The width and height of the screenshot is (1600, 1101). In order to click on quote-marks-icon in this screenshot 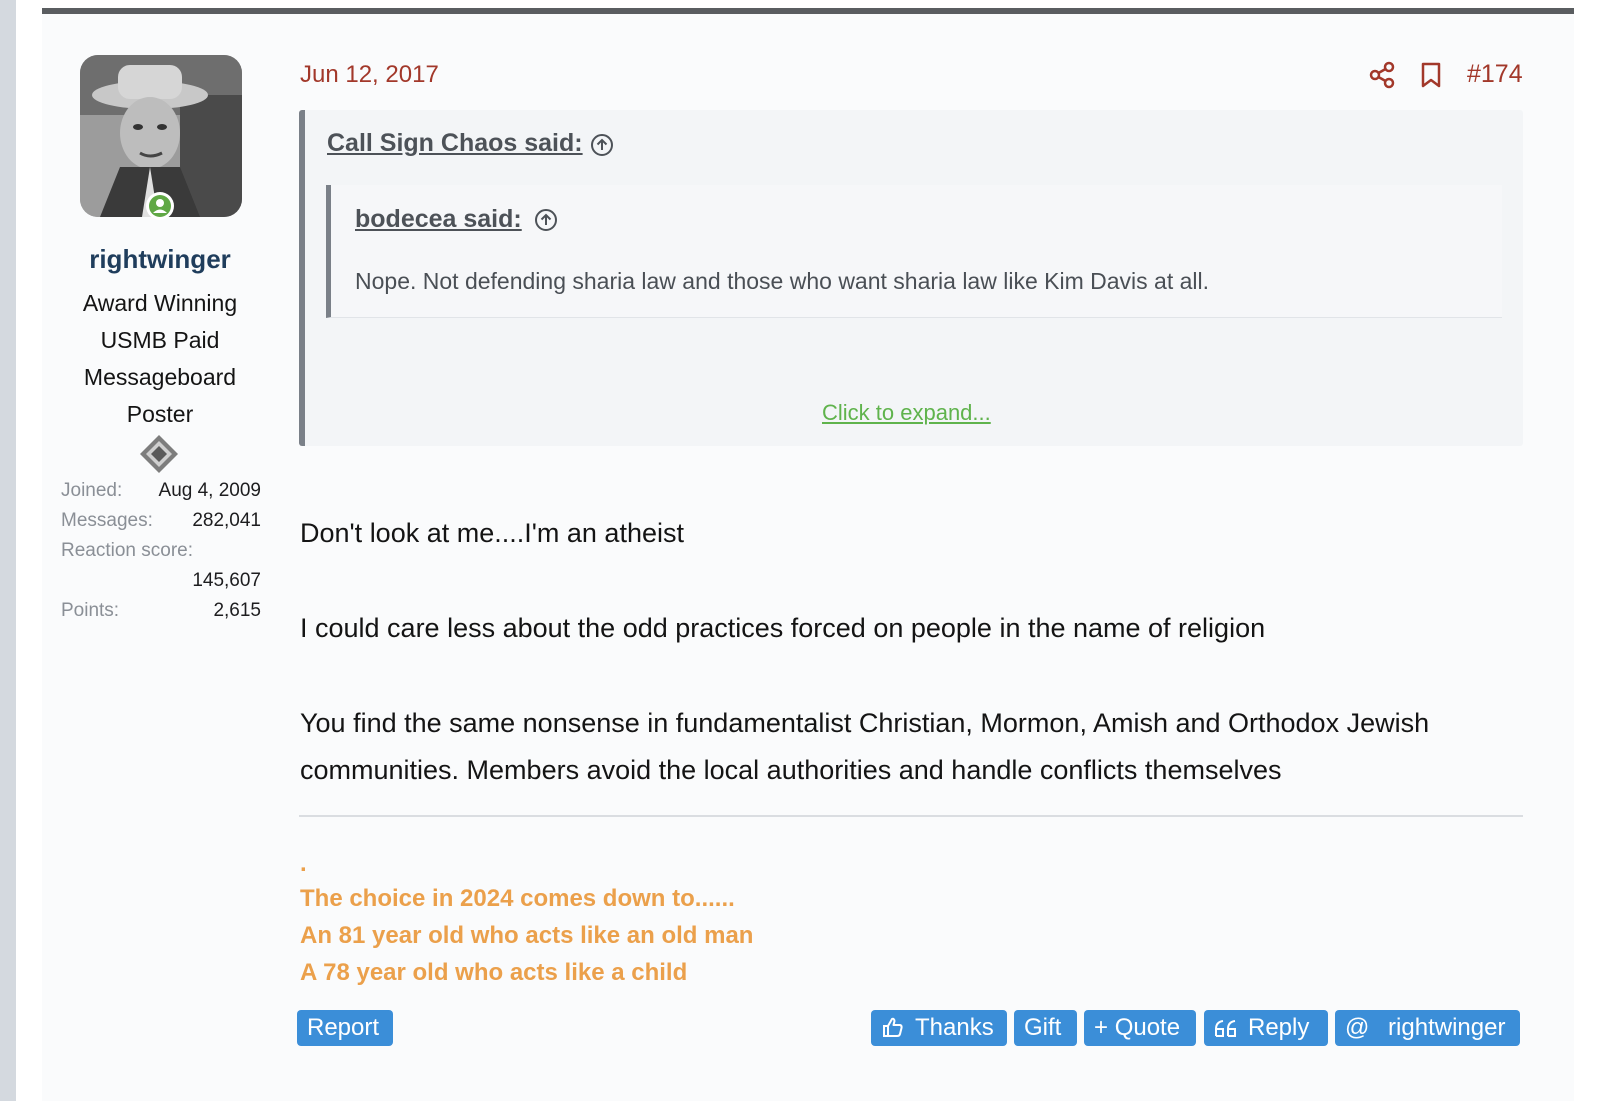, I will do `click(1226, 1028)`.